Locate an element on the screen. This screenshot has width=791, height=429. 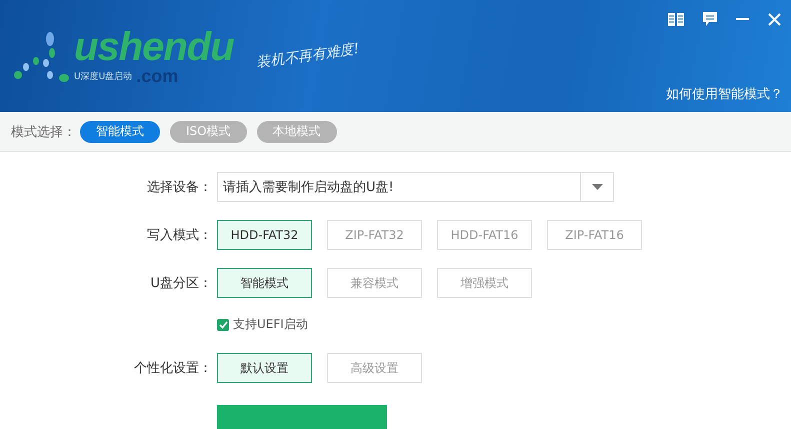
field-label: 个性化设置： is located at coordinates (172, 368).